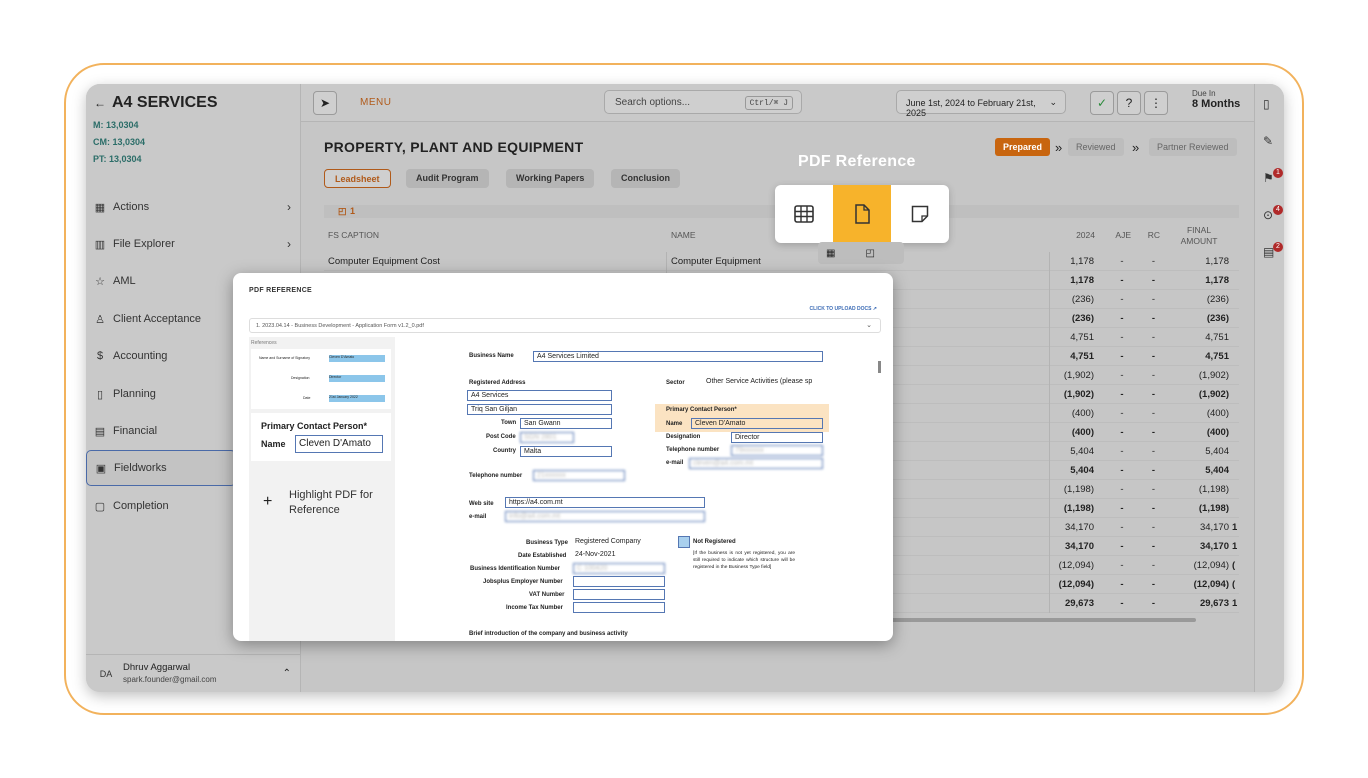 The image size is (1368, 778). I want to click on col-name: NAME, so click(683, 235).